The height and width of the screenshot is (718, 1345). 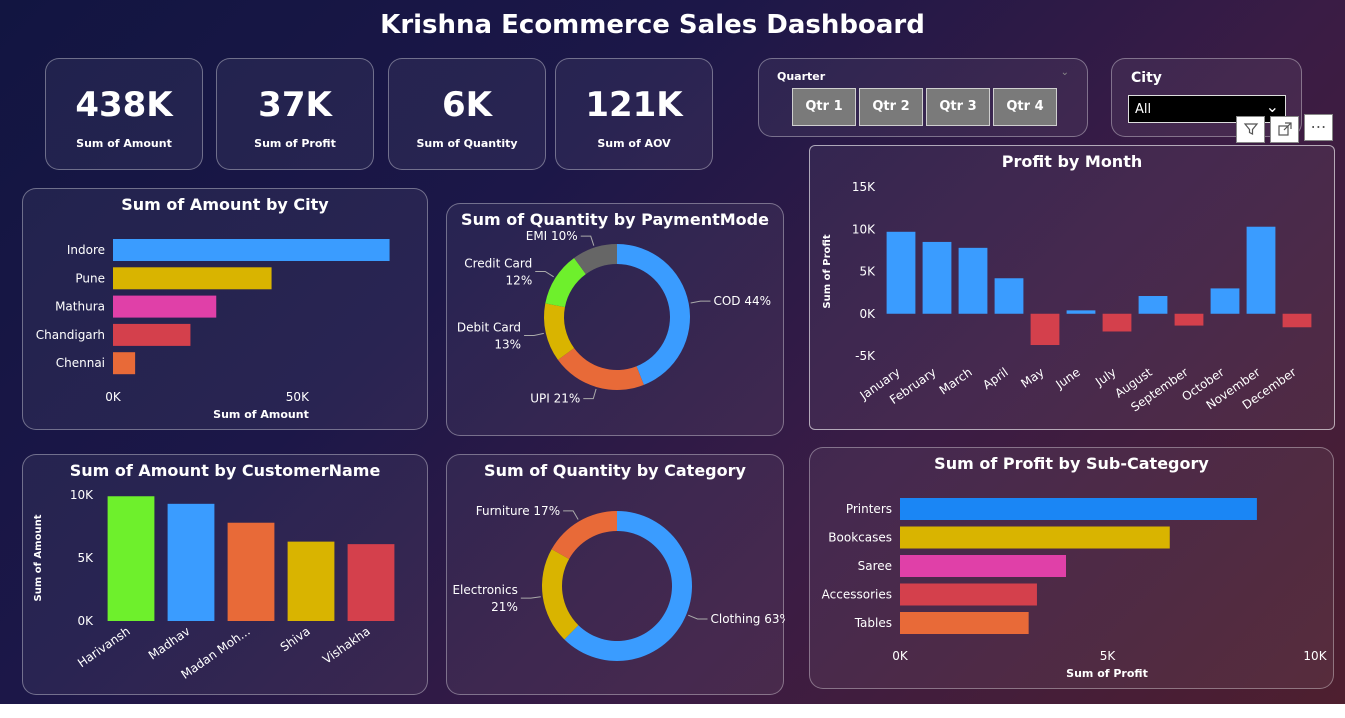 I want to click on category-label: Printers, so click(x=869, y=509).